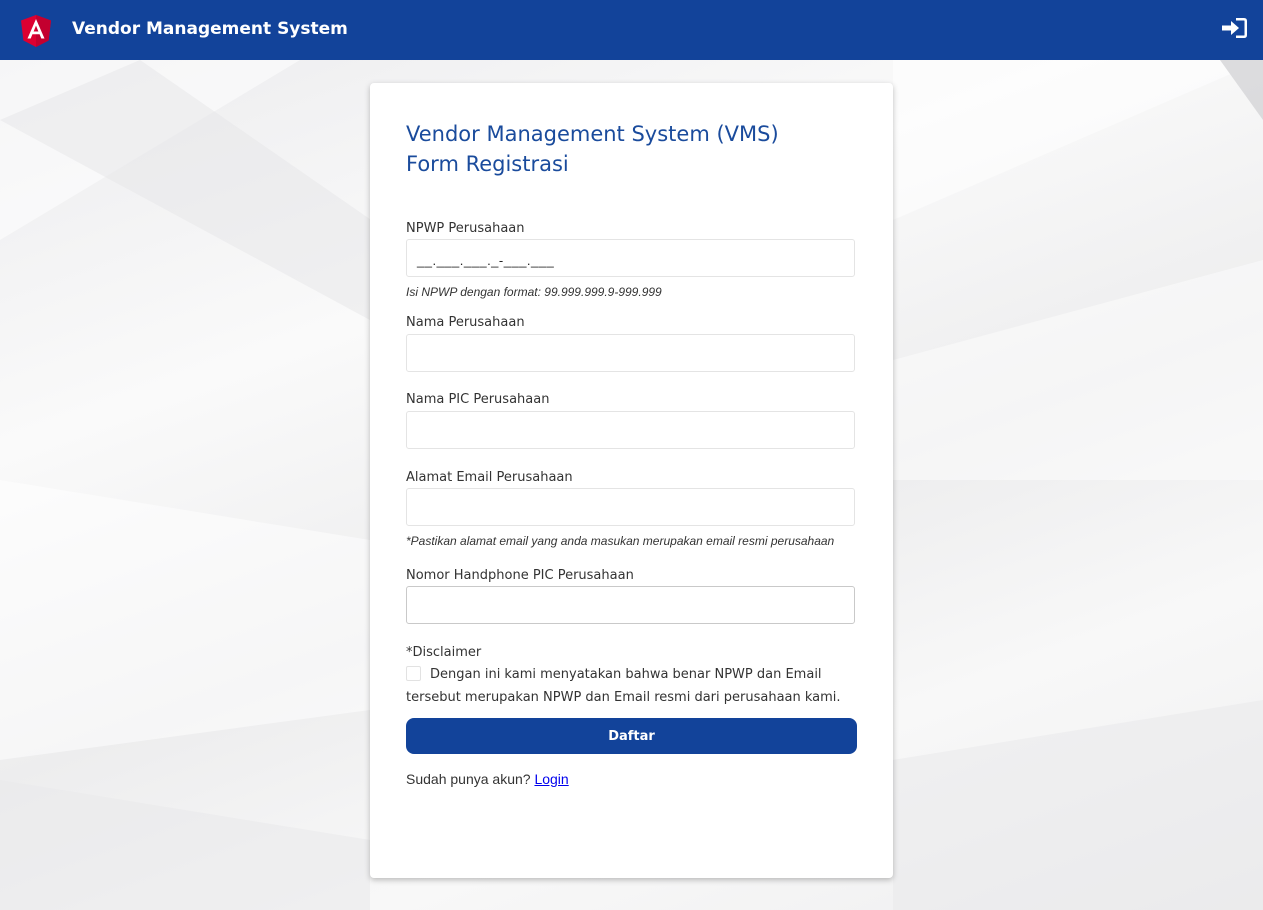 Image resolution: width=1263 pixels, height=910 pixels. What do you see at coordinates (465, 228) in the screenshot?
I see `npwp-label: NPWP Perusahaan` at bounding box center [465, 228].